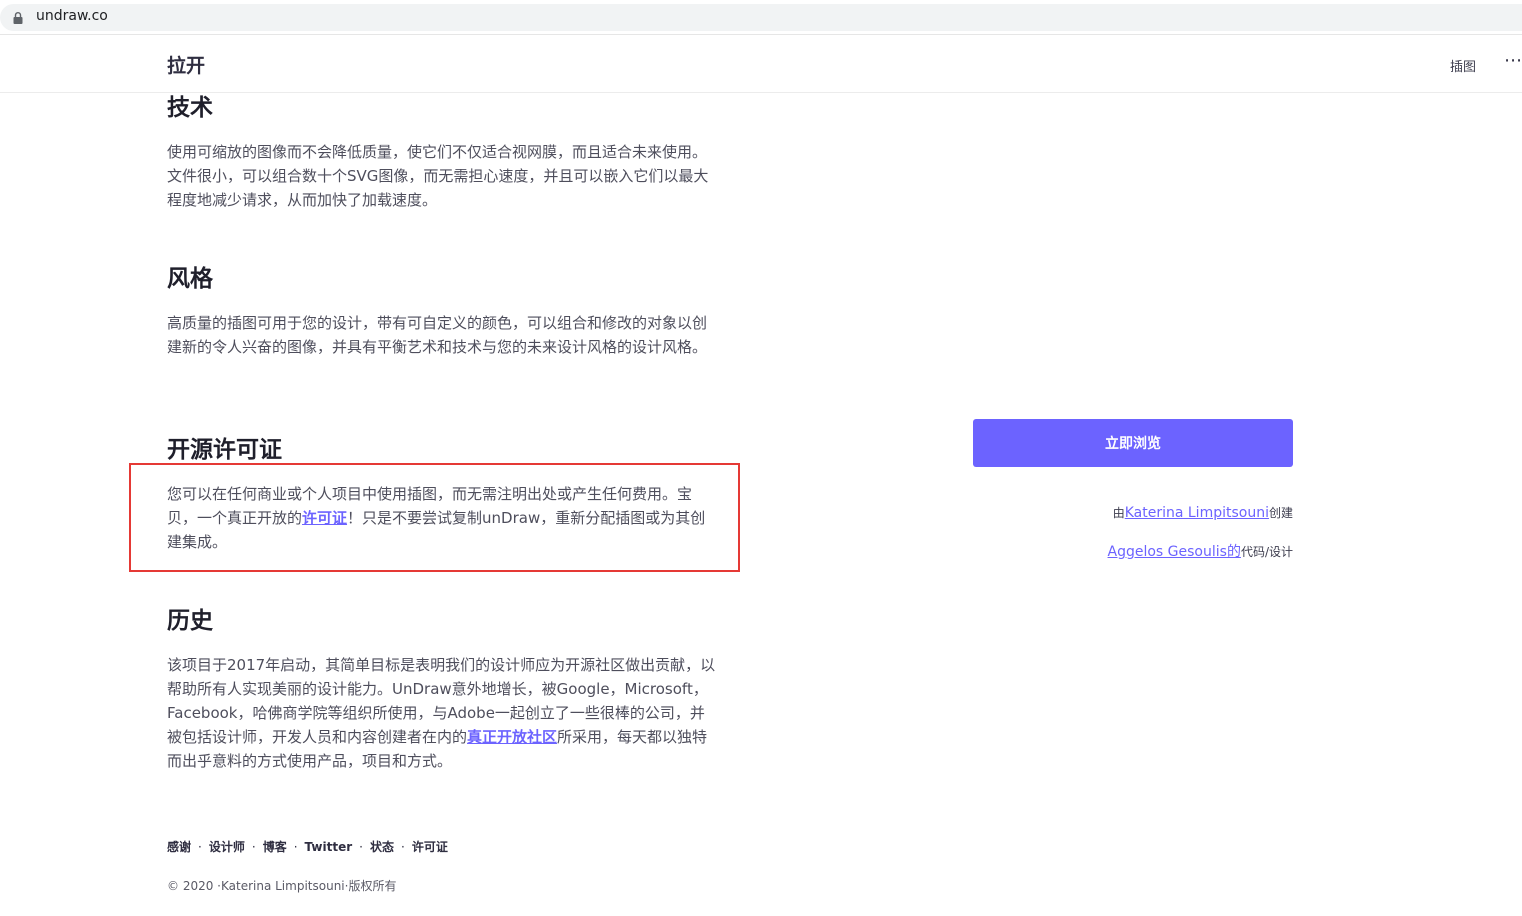 This screenshot has height=916, width=1522. I want to click on brand-logo: 拉开, so click(186, 64).